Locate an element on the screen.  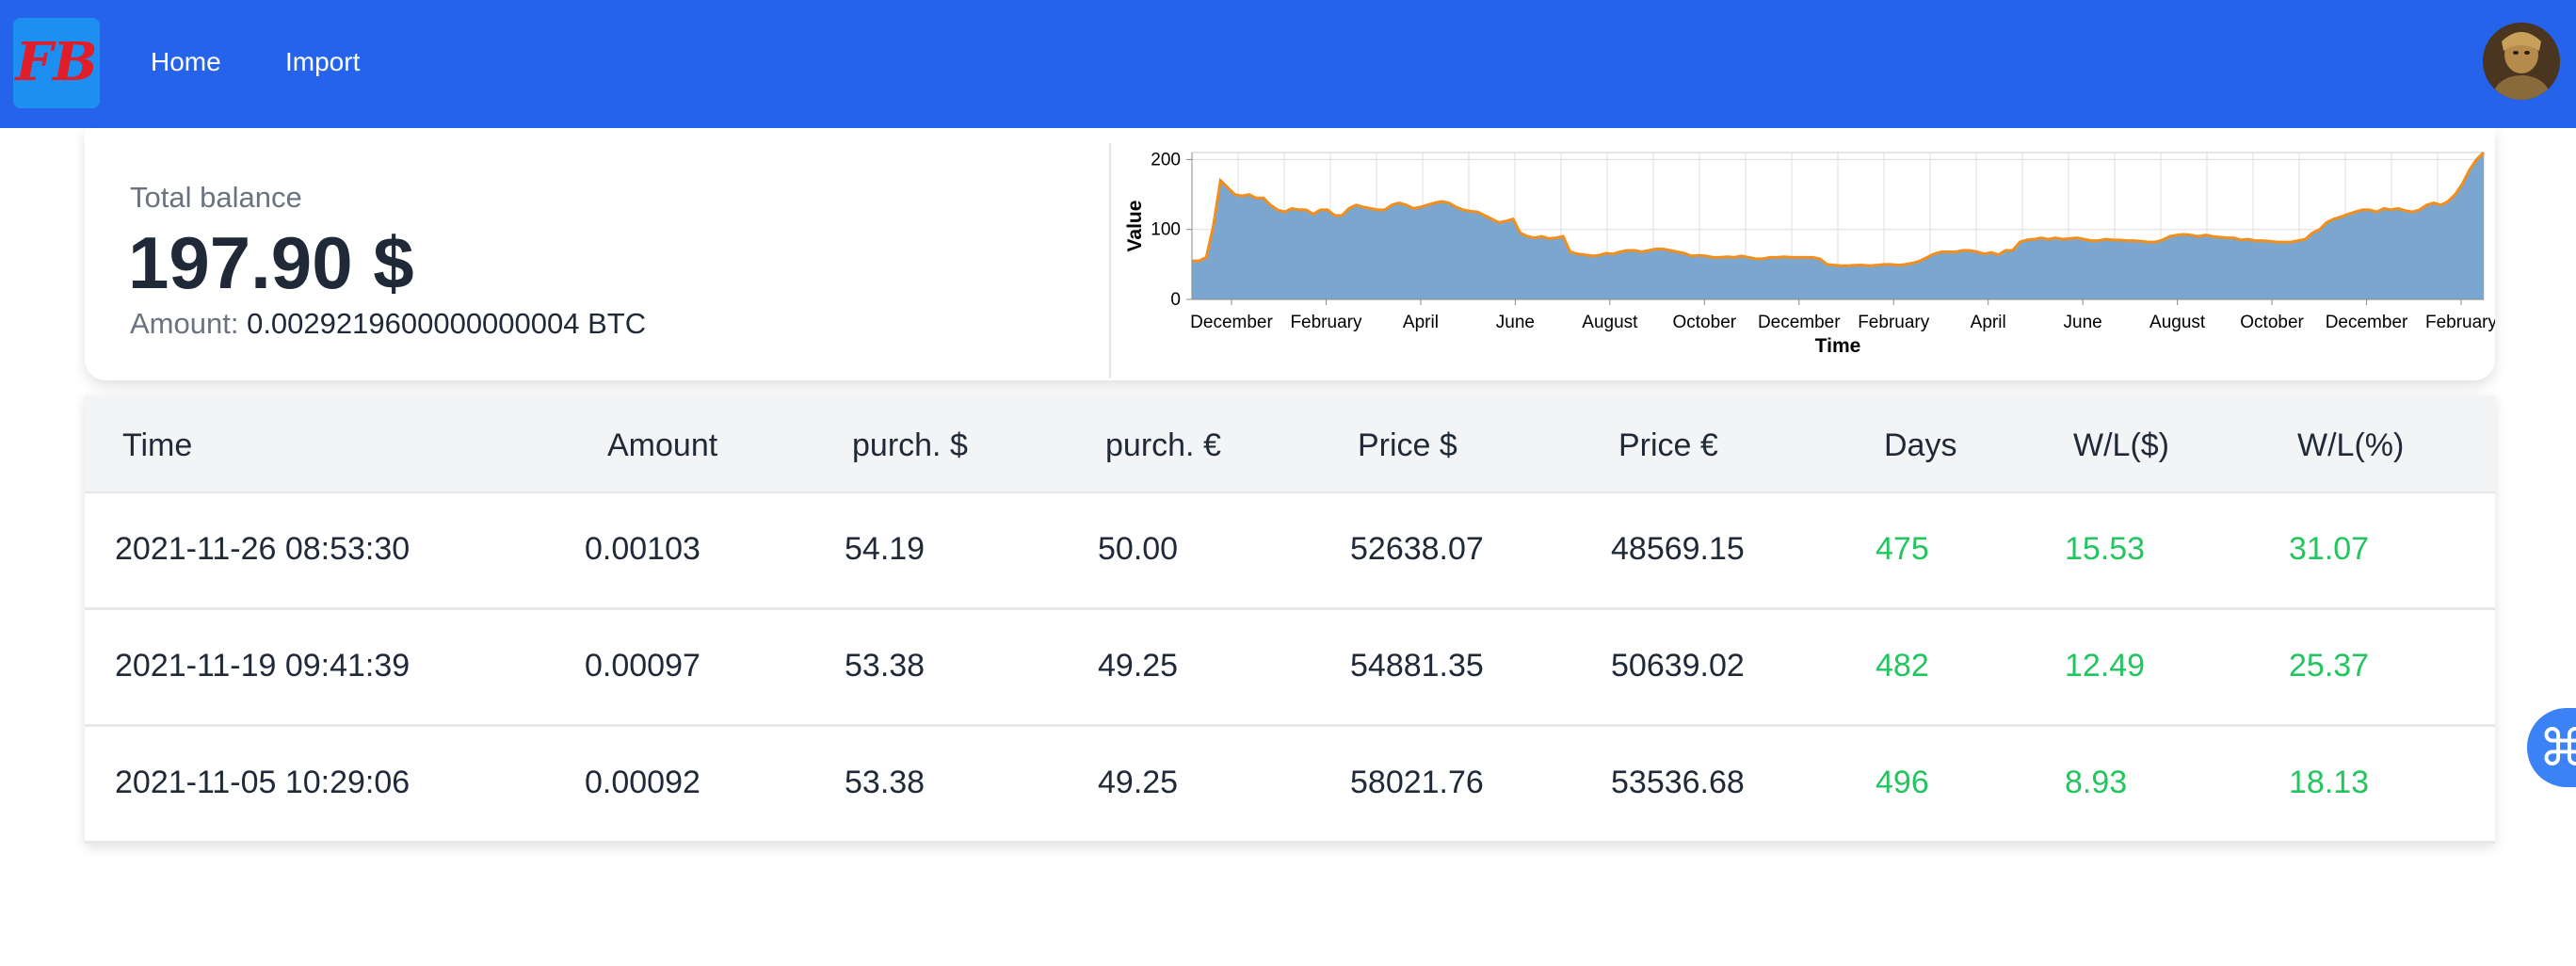
cell-days: 475 is located at coordinates (1902, 549).